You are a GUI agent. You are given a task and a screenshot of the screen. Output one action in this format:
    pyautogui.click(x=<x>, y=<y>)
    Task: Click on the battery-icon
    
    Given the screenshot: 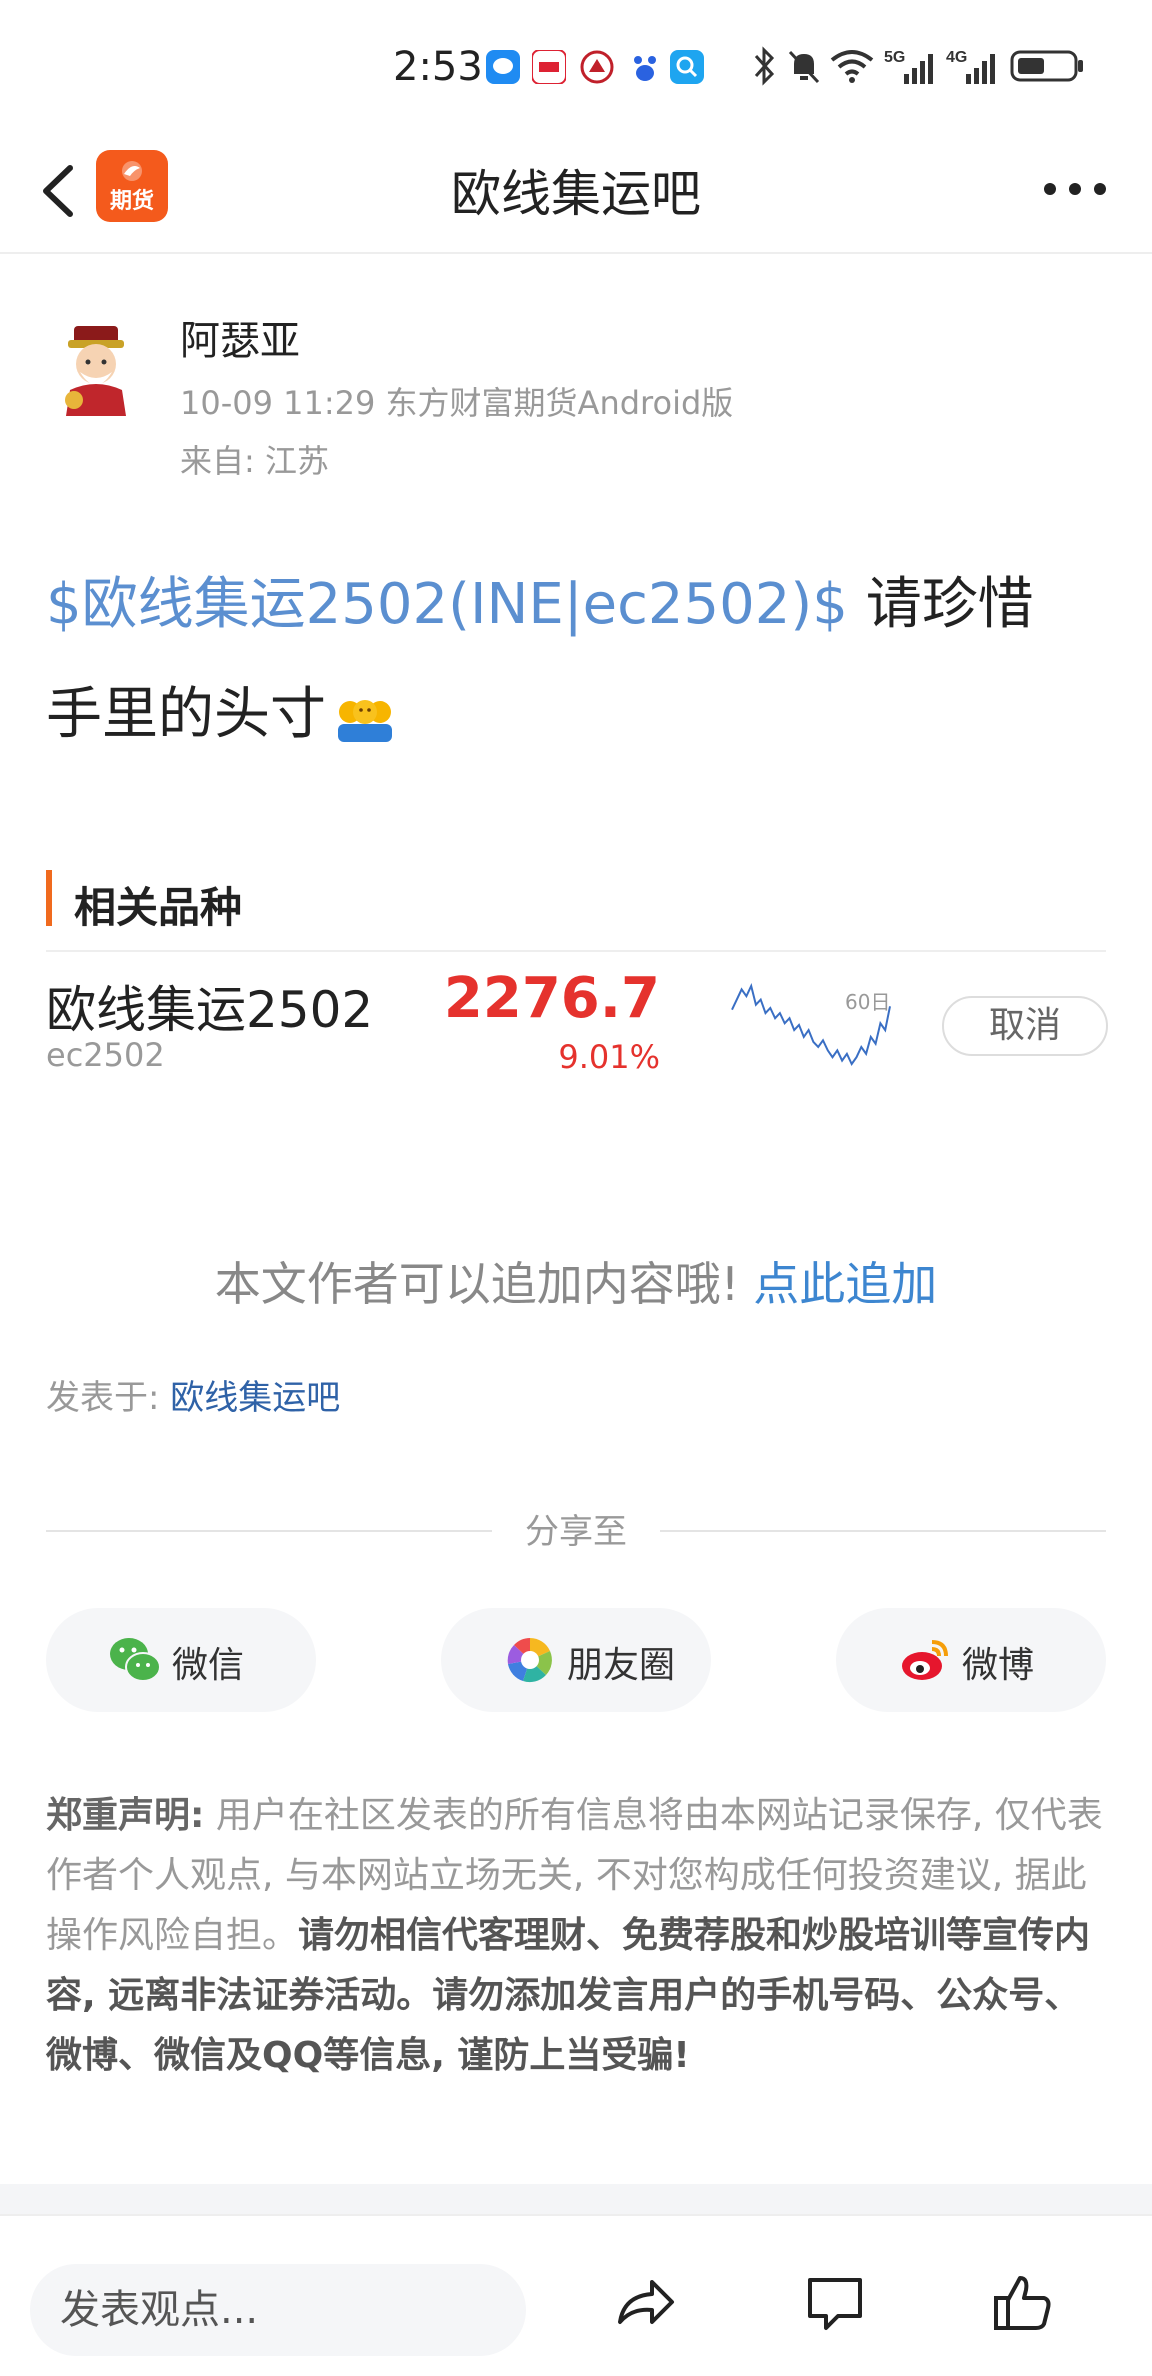 What is the action you would take?
    pyautogui.click(x=1046, y=66)
    